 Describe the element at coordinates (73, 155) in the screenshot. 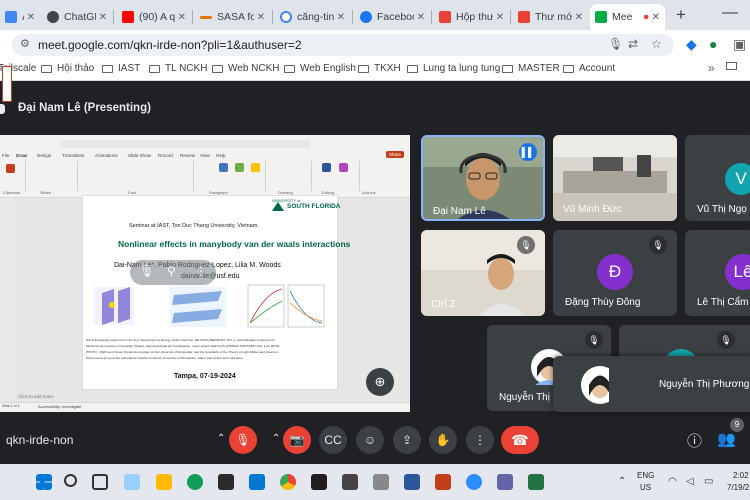

I see `ribbon-tab: Transitions` at that location.